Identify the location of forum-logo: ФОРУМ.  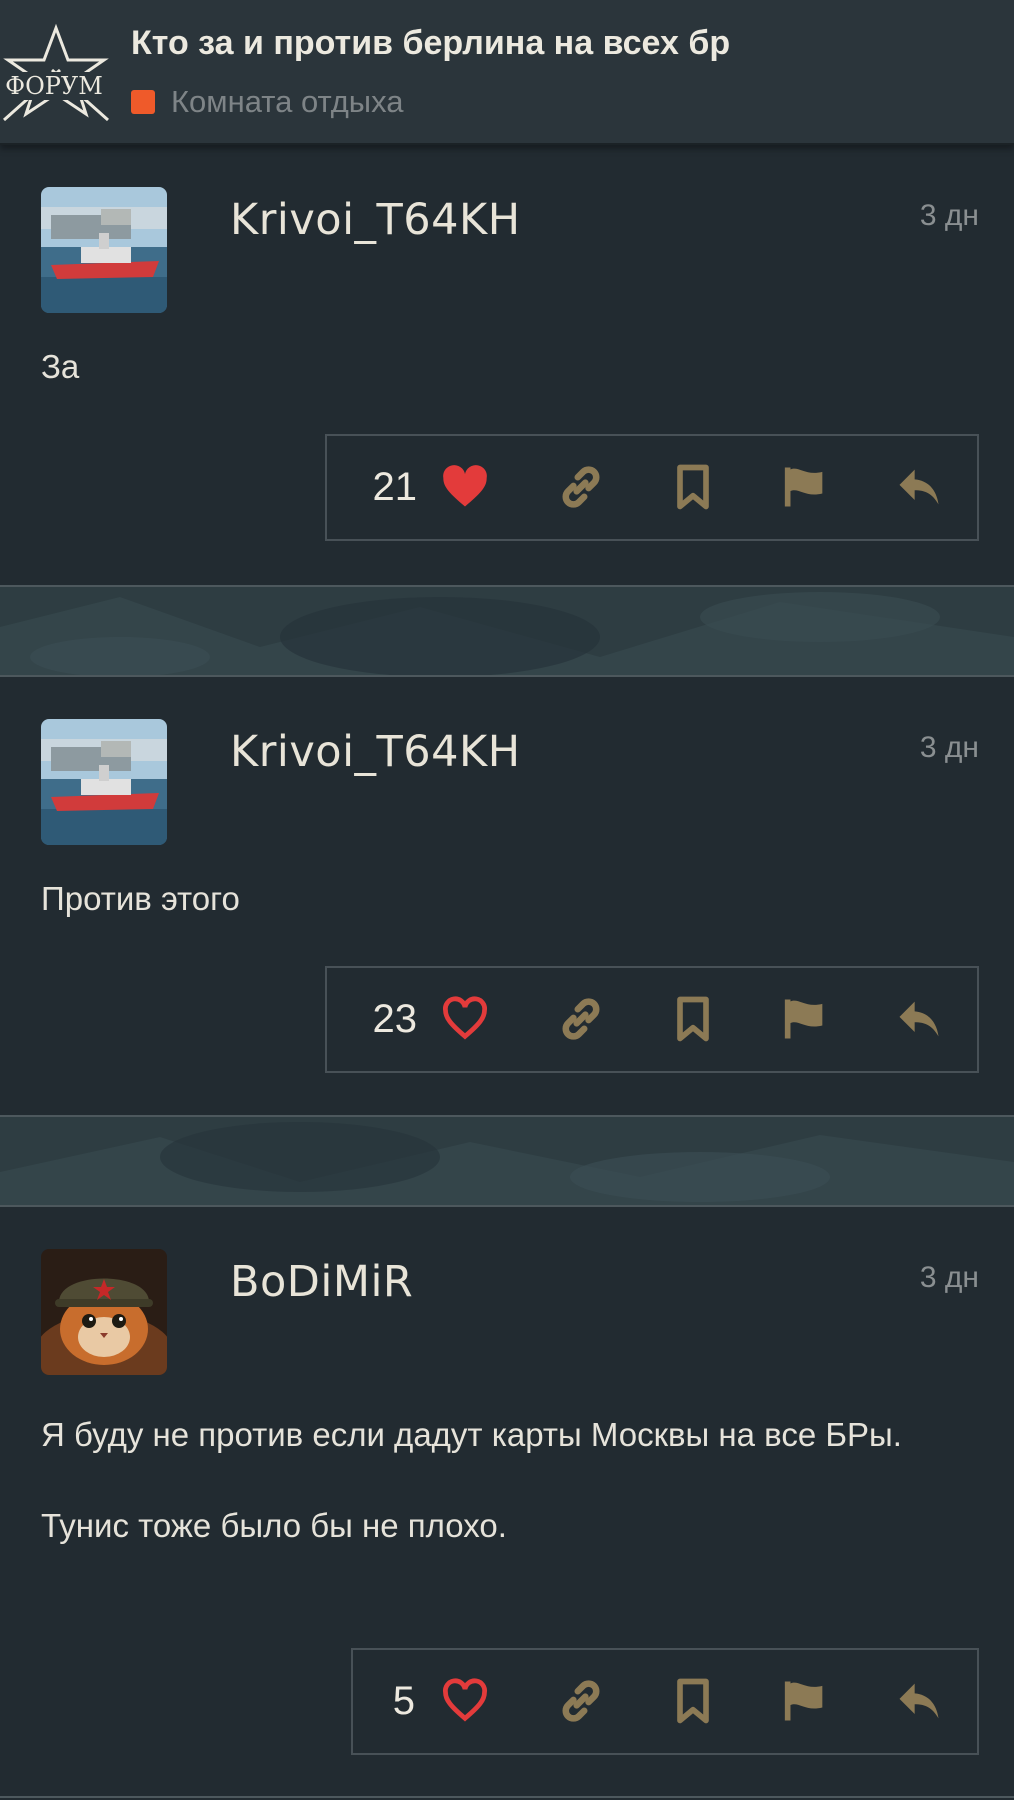
(56, 72).